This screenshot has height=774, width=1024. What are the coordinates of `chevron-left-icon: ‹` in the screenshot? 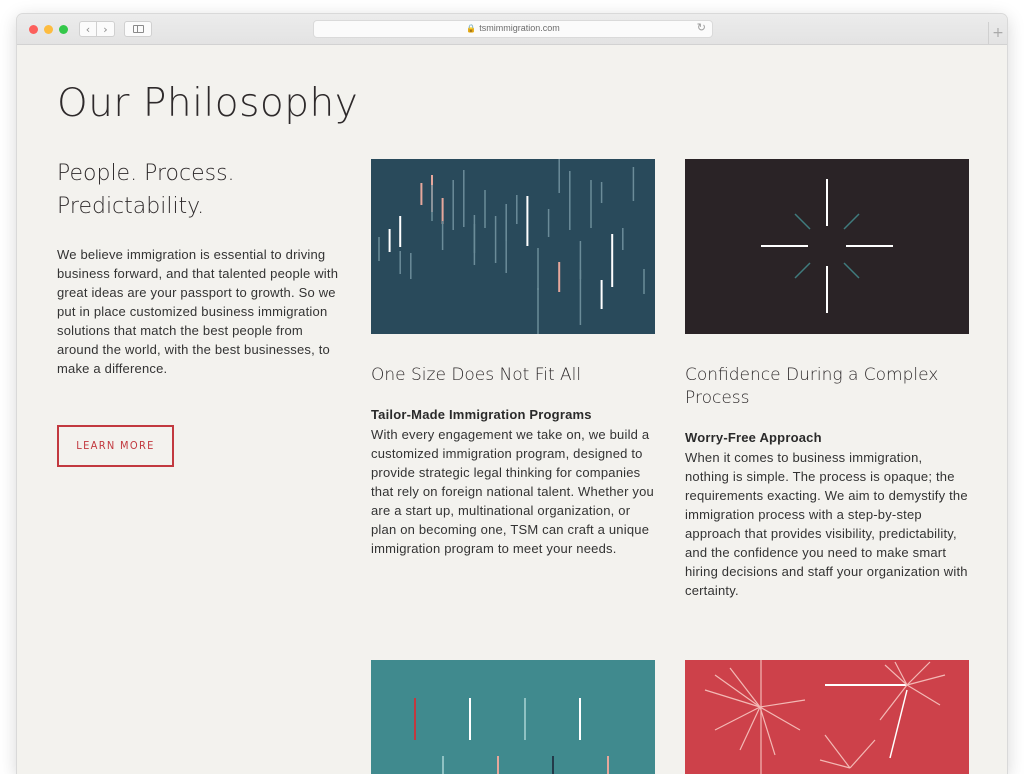 It's located at (88, 29).